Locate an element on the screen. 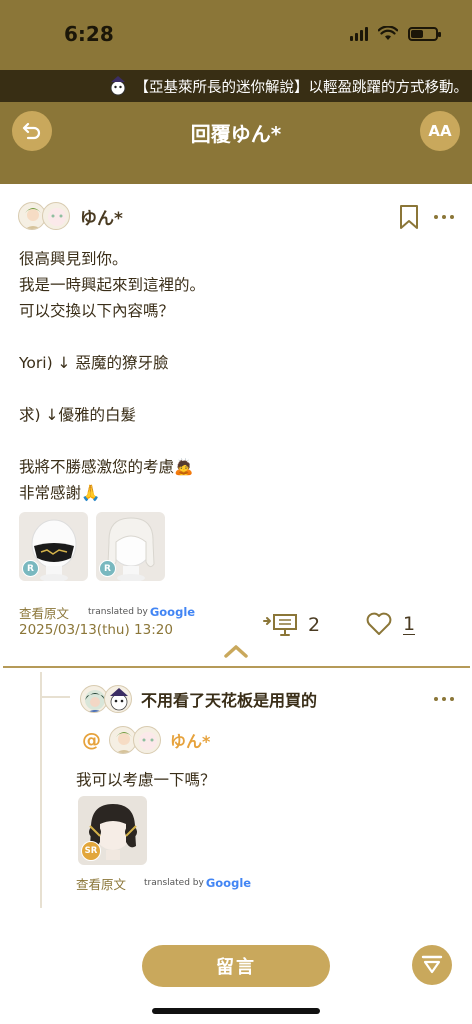 Image resolution: width=472 pixels, height=1024 pixels. item-thumbnail-hair: R is located at coordinates (130, 546).